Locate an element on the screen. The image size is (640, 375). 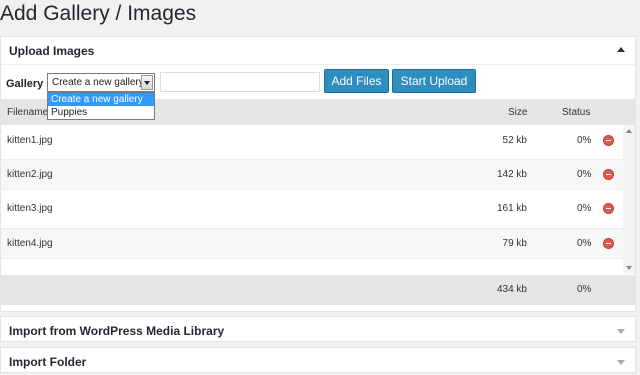
scroll-up-icon is located at coordinates (629, 131).